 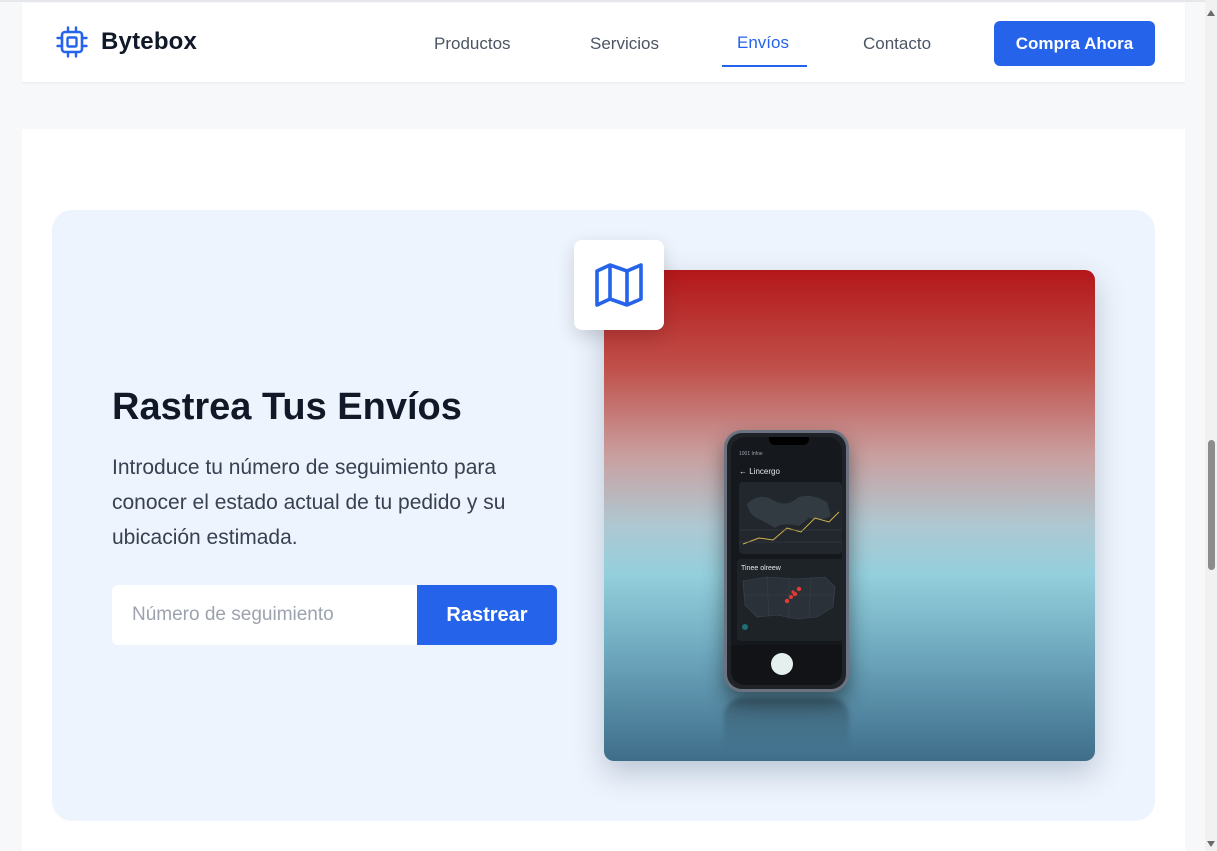 What do you see at coordinates (287, 407) in the screenshot?
I see `page-title: Rastrea Tus Envíos` at bounding box center [287, 407].